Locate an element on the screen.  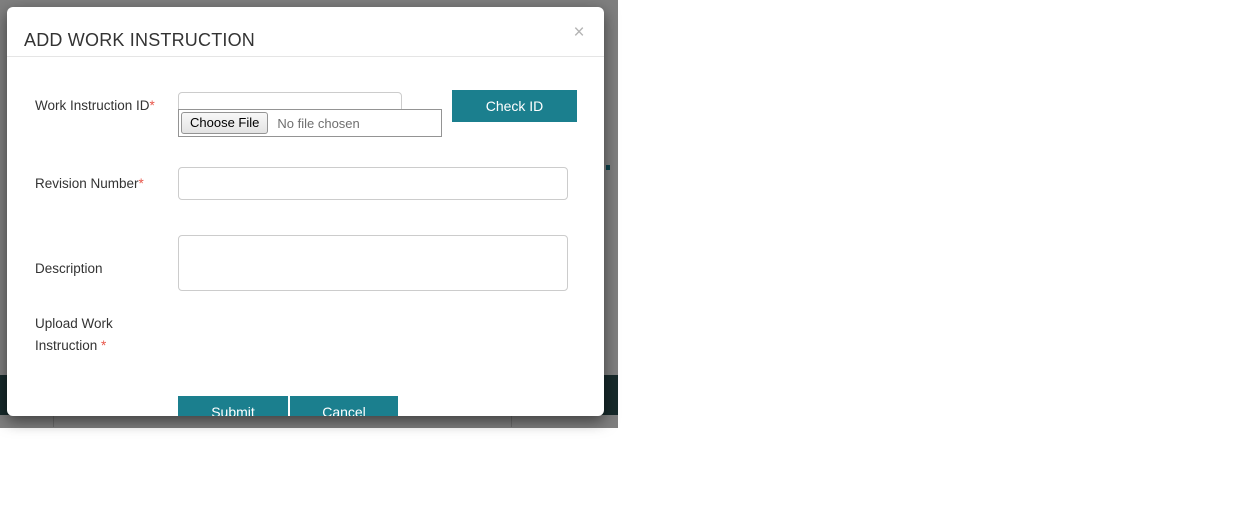
form-row-description: Description is located at coordinates (305, 271).